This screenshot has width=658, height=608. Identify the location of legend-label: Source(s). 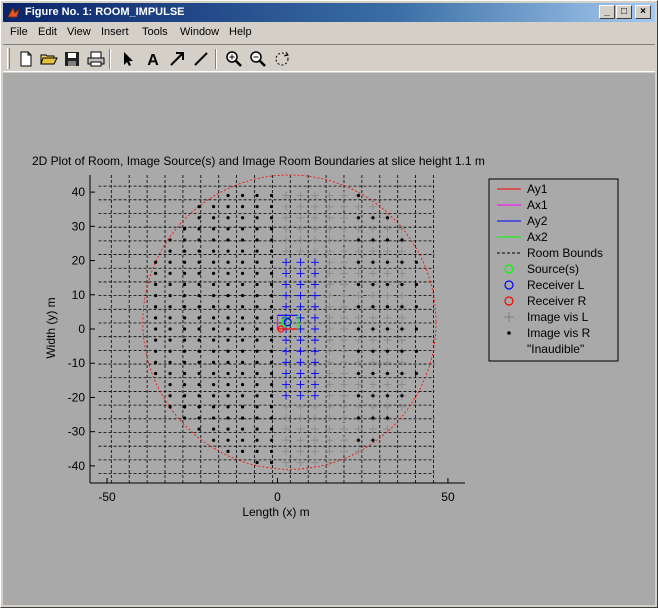
(553, 269).